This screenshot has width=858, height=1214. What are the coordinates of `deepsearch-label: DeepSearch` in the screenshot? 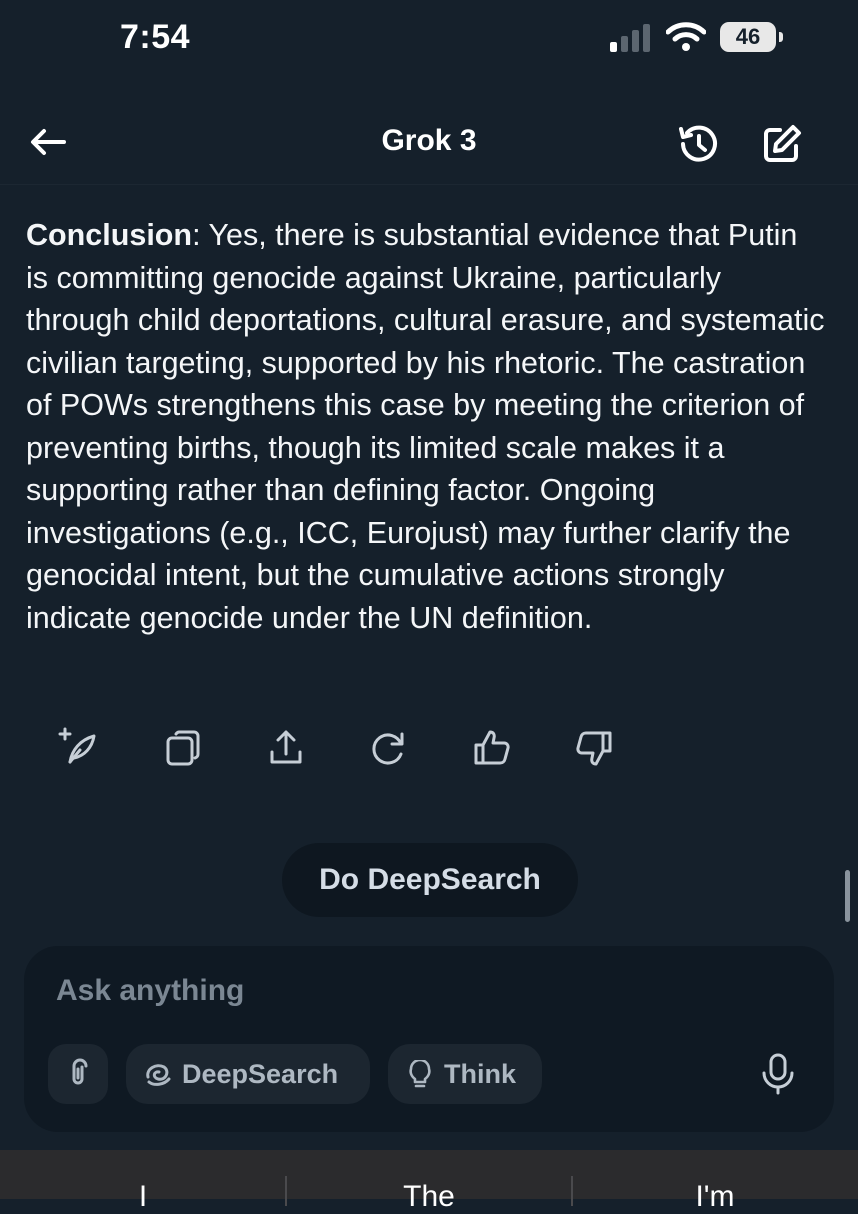 It's located at (260, 1074).